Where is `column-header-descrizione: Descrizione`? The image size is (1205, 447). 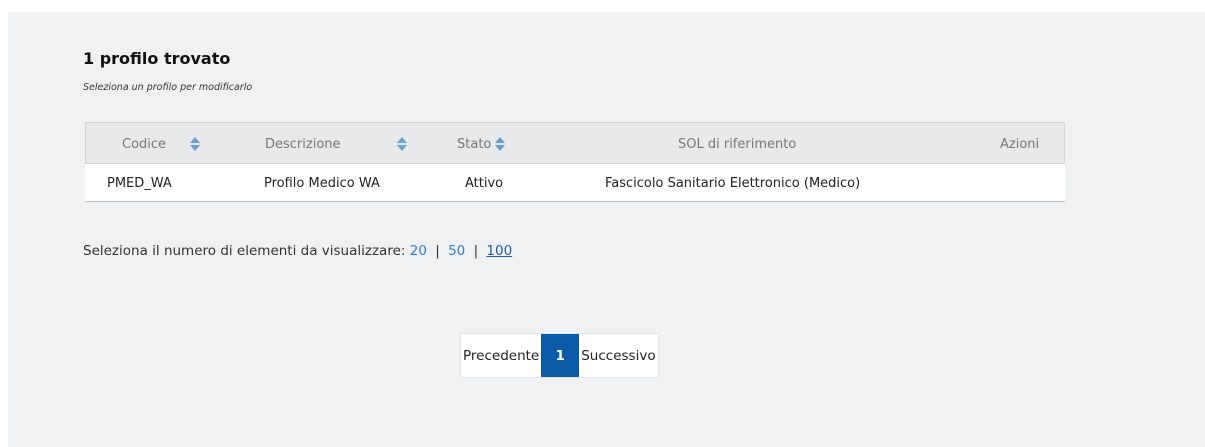 column-header-descrizione: Descrizione is located at coordinates (336, 144).